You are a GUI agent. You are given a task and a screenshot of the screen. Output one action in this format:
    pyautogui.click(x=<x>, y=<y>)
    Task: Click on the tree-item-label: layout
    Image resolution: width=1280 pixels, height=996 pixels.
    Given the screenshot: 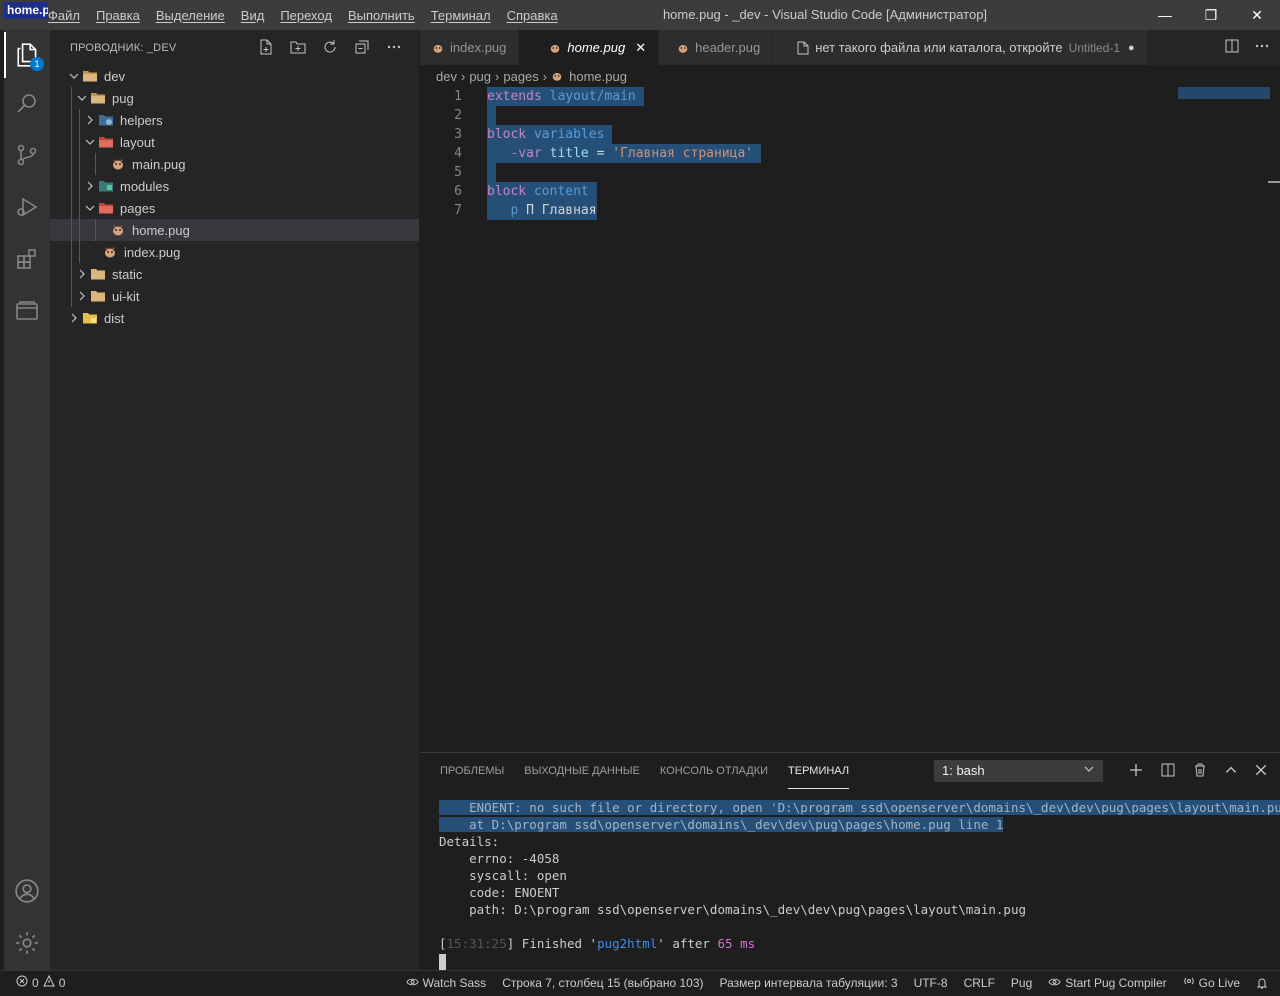 What is the action you would take?
    pyautogui.click(x=137, y=142)
    